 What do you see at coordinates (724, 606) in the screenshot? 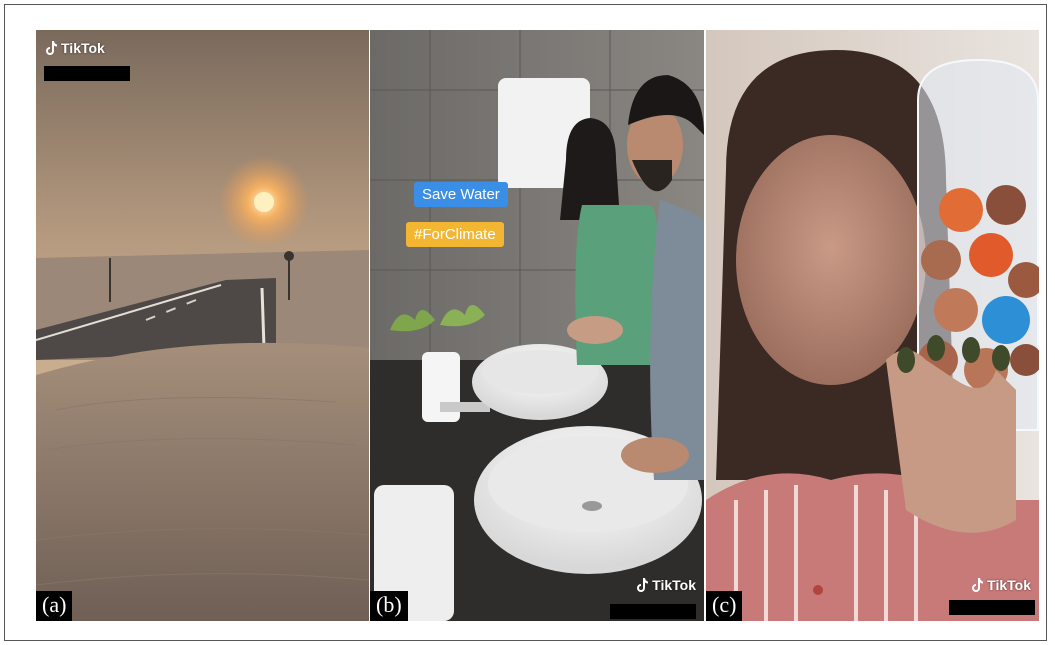
I see `panel-label-c: (c)` at bounding box center [724, 606].